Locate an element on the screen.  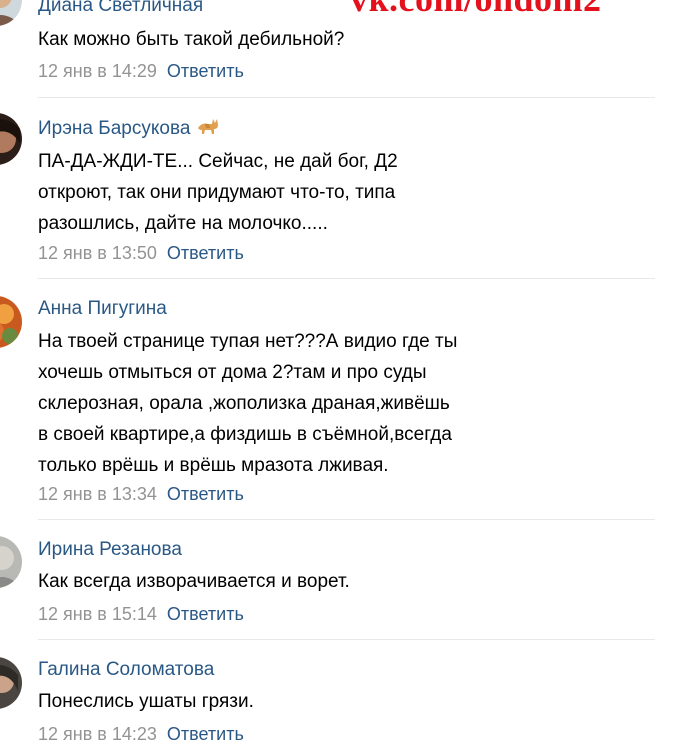
watermark: vk.com/ondom2 is located at coordinates (476, 10).